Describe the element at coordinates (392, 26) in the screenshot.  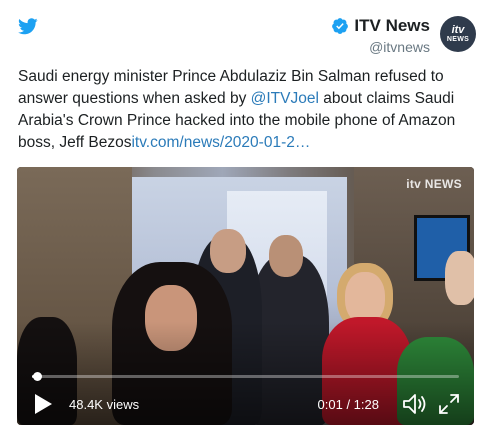
I see `author-name: ITV News` at that location.